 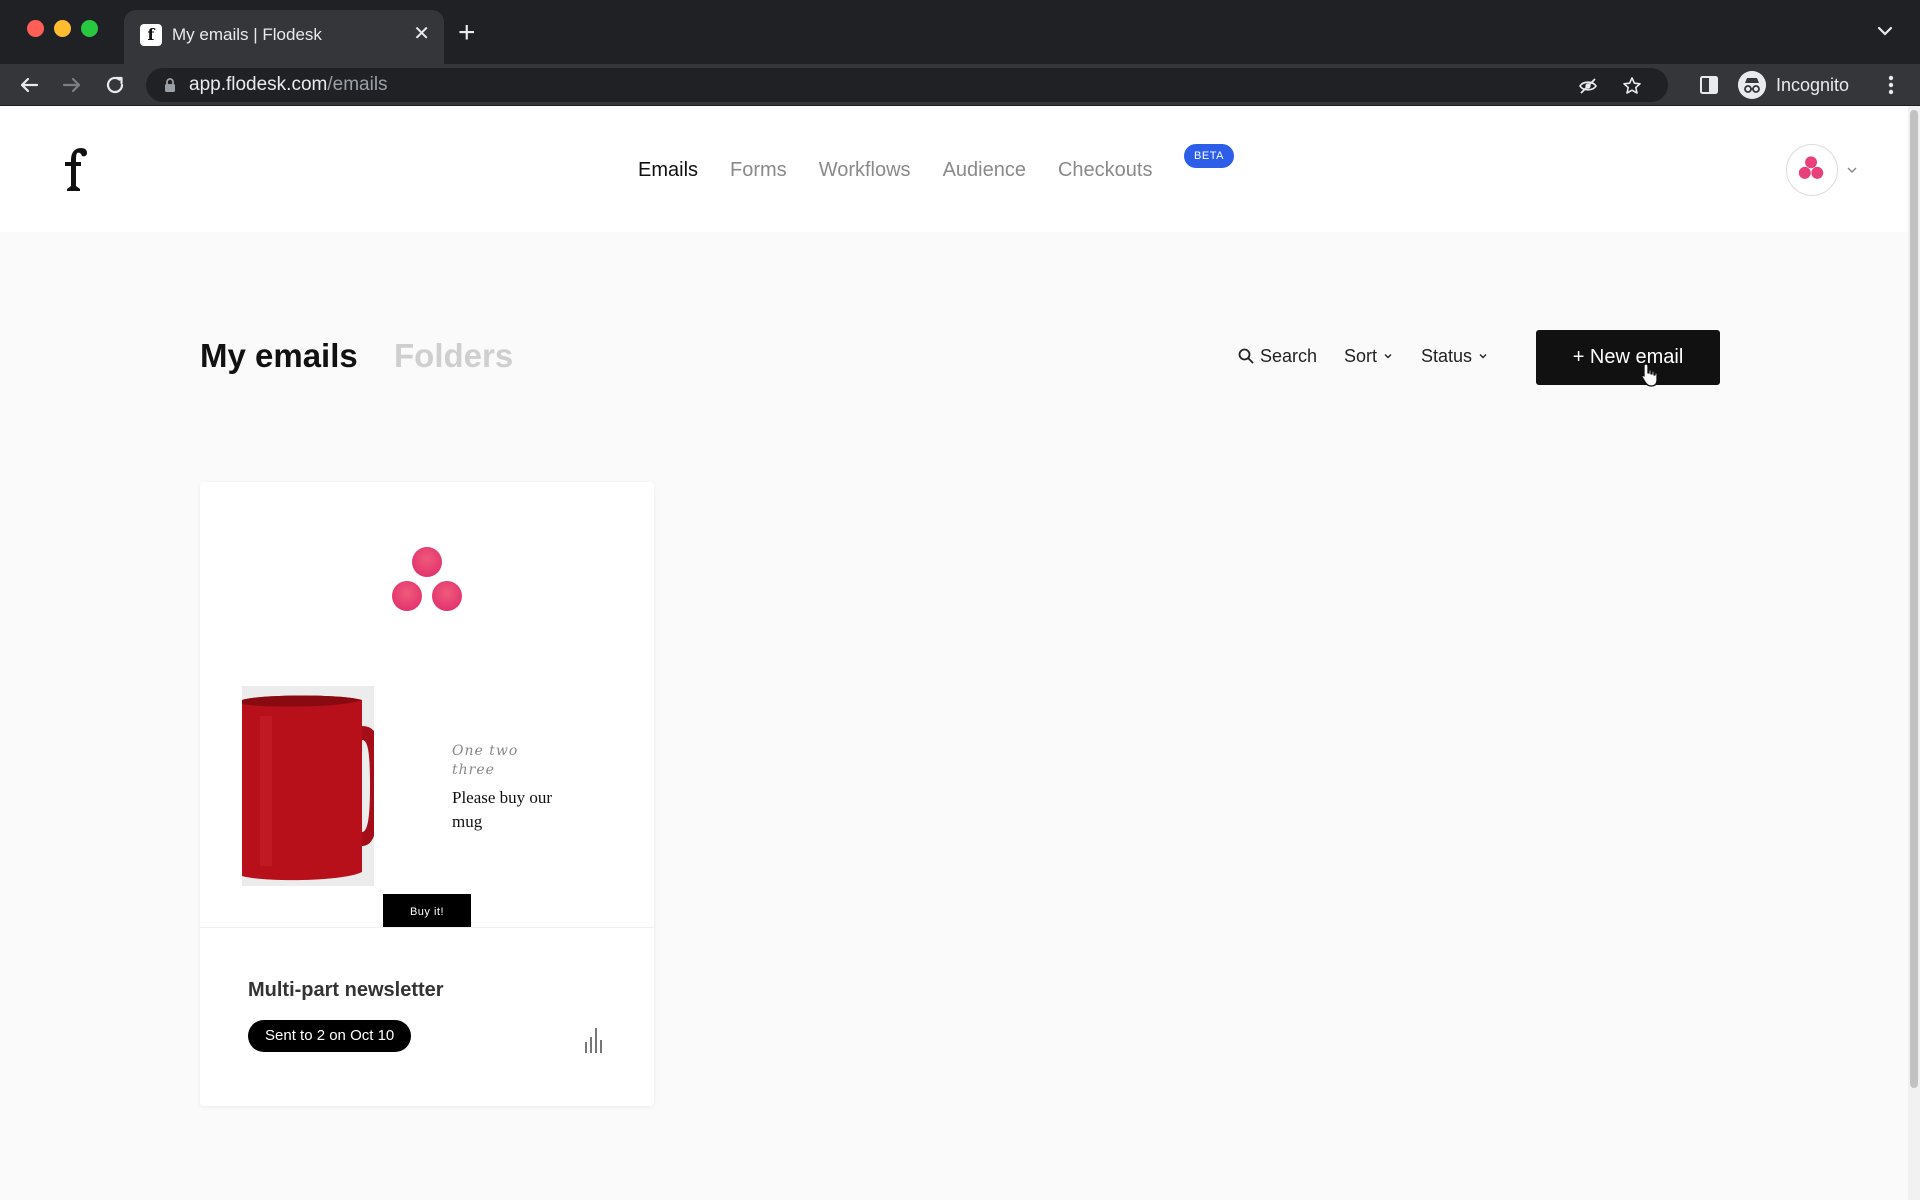 What do you see at coordinates (421, 34) in the screenshot?
I see `tab-close-icon: ✕` at bounding box center [421, 34].